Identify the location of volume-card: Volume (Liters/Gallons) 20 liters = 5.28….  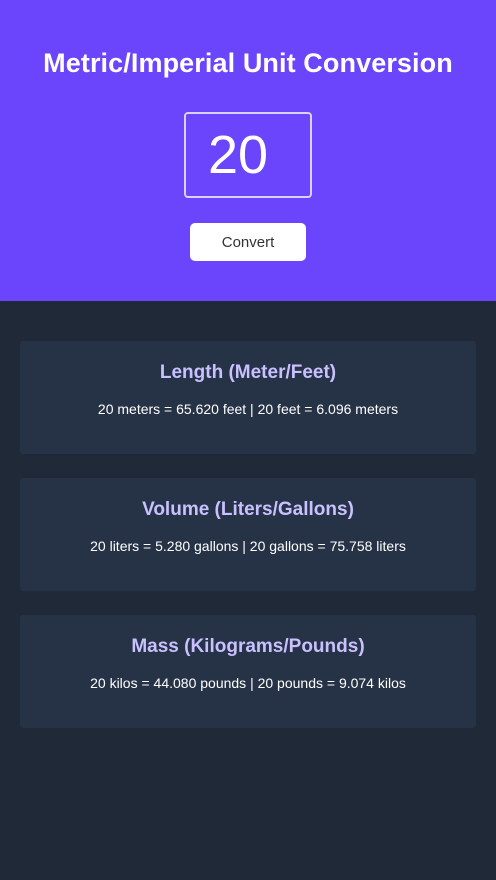
(248, 534).